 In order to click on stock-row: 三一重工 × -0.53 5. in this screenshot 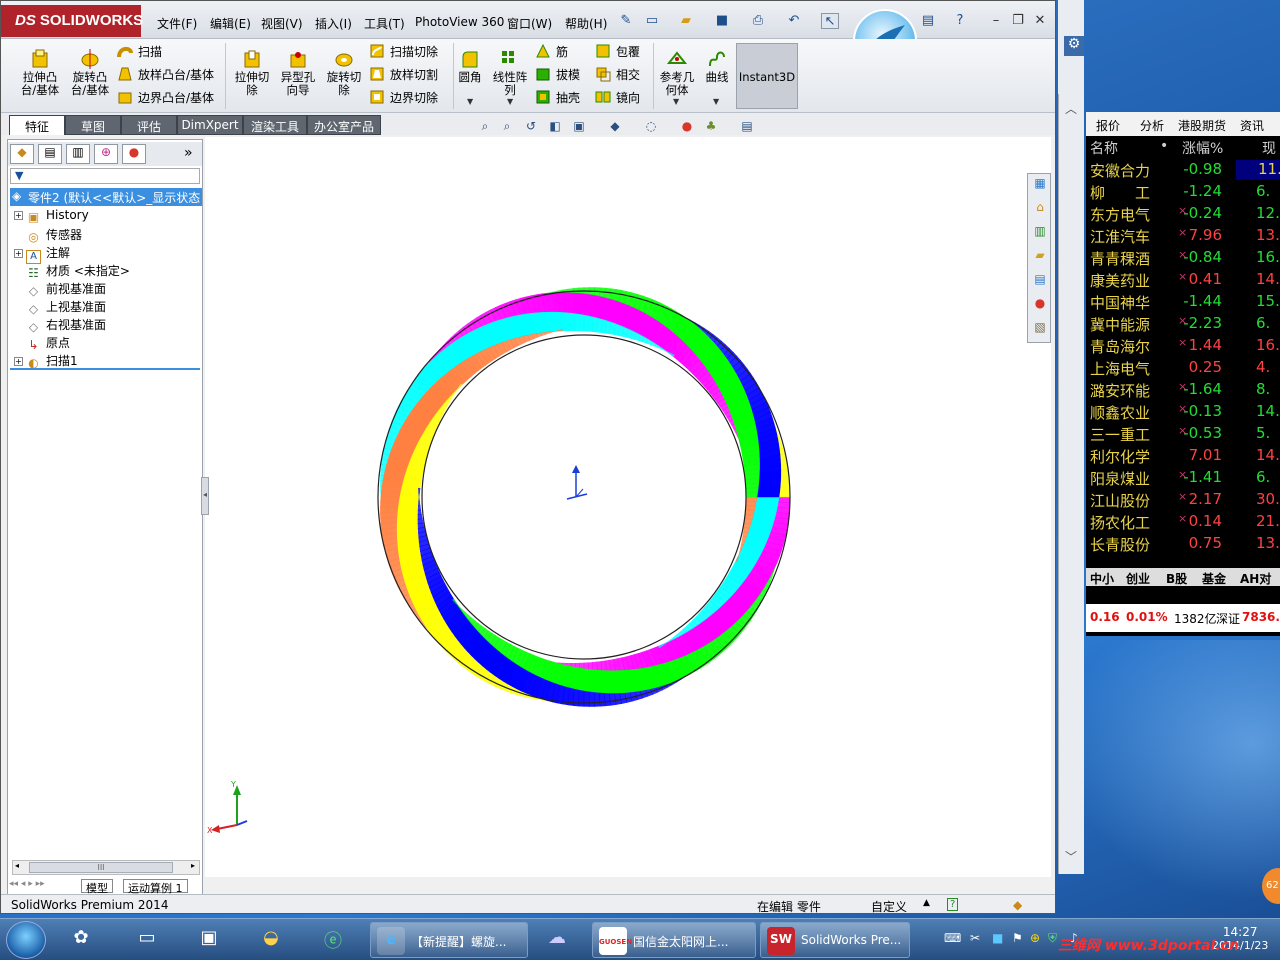, I will do `click(1183, 435)`.